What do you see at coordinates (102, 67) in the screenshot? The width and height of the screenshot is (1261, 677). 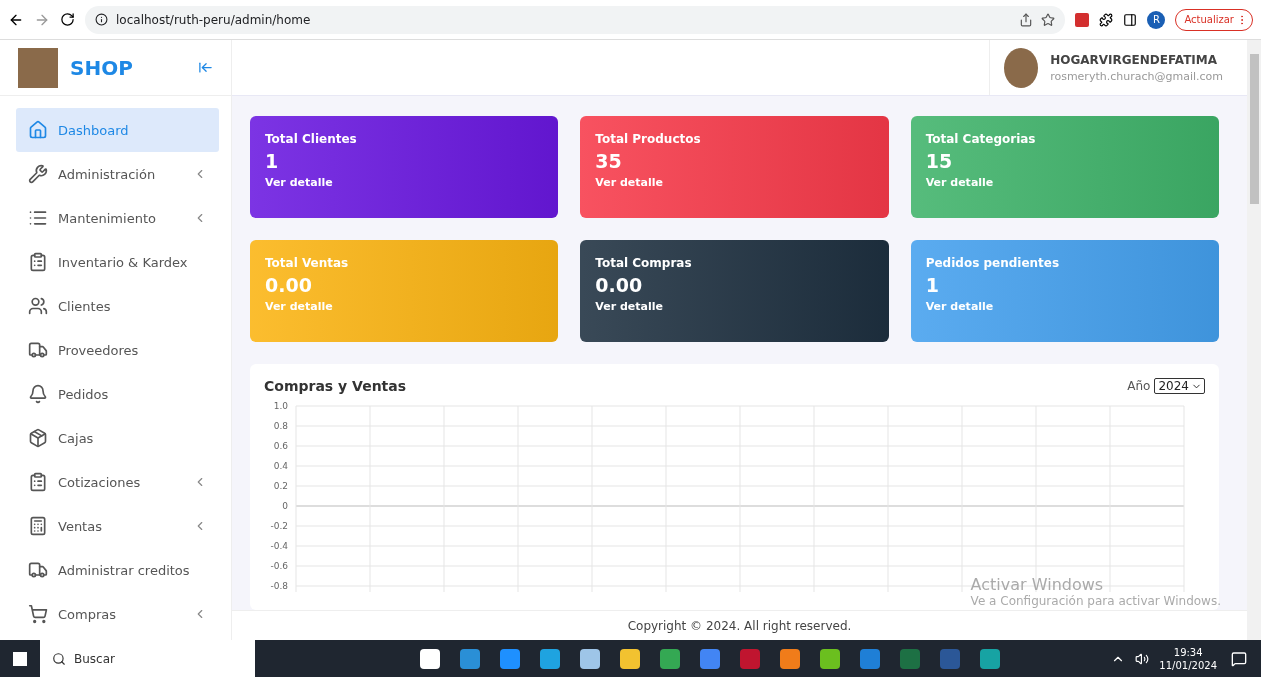 I see `brand-name: SHOP` at bounding box center [102, 67].